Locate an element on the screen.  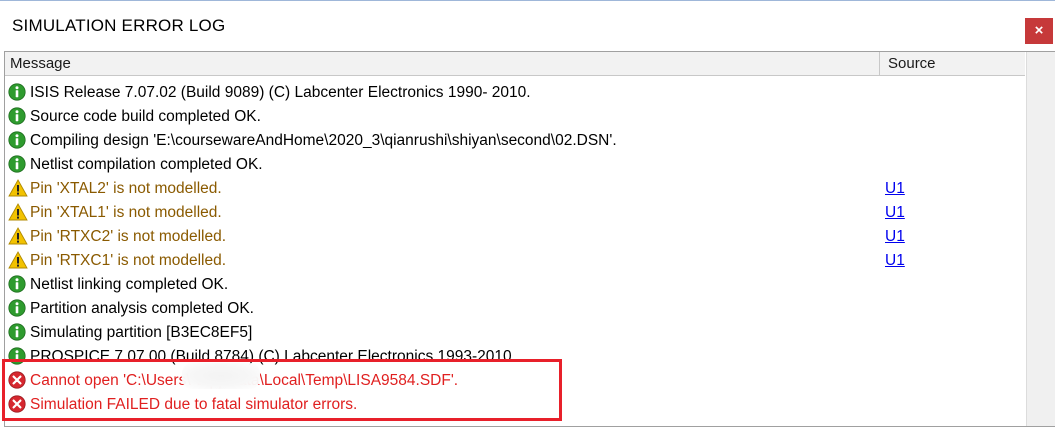
redacted-username is located at coordinates (221, 376).